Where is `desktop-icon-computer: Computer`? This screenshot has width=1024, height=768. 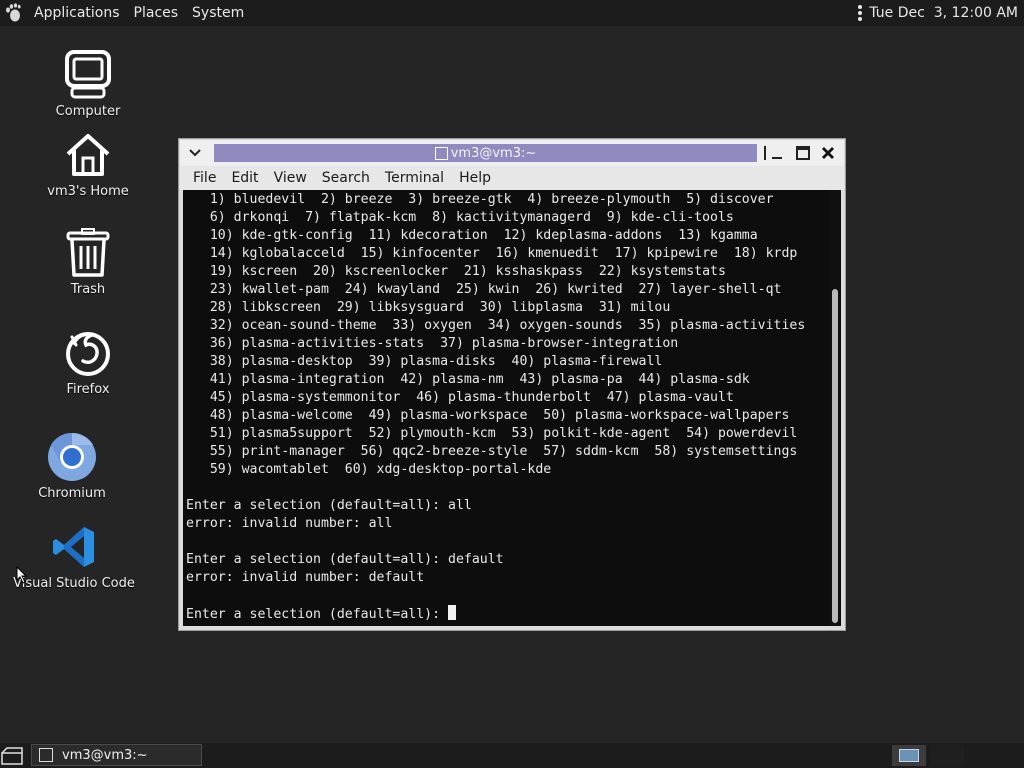 desktop-icon-computer: Computer is located at coordinates (88, 83).